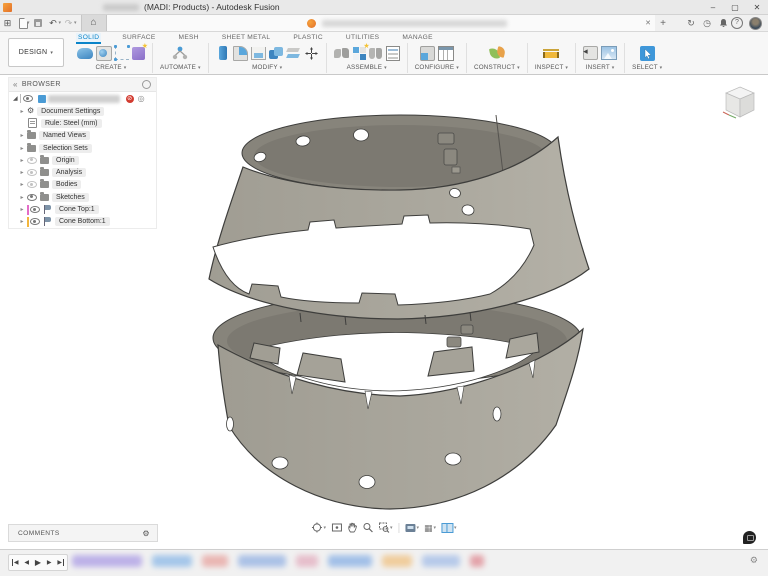 This screenshot has width=768, height=576. What do you see at coordinates (361, 51) in the screenshot?
I see `new-design-icon` at bounding box center [361, 51].